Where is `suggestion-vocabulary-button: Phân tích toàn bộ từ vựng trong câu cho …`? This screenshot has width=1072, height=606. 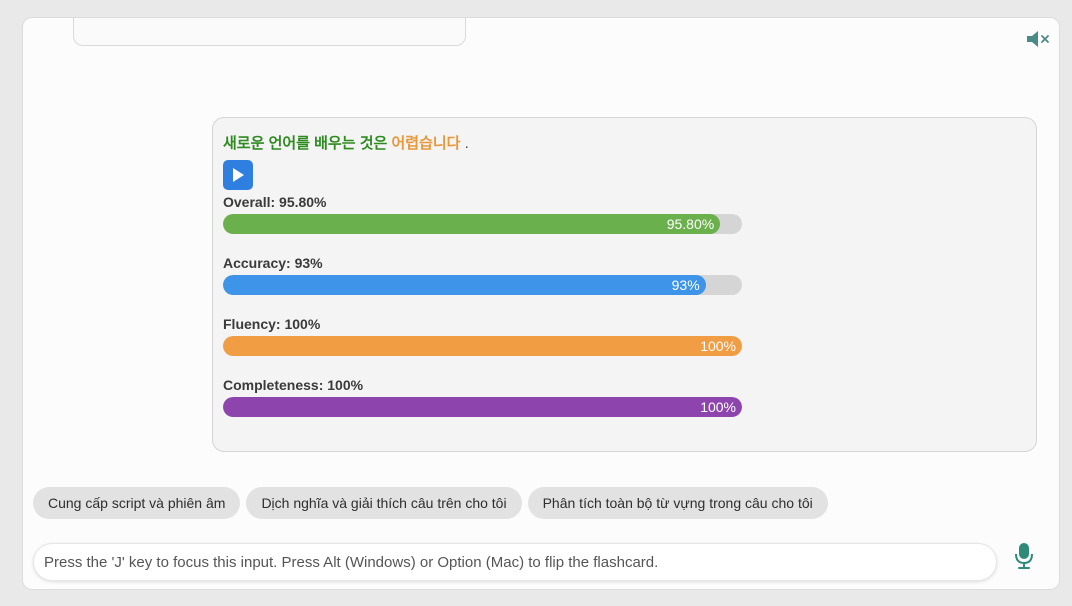 suggestion-vocabulary-button: Phân tích toàn bộ từ vựng trong câu cho … is located at coordinates (677, 503).